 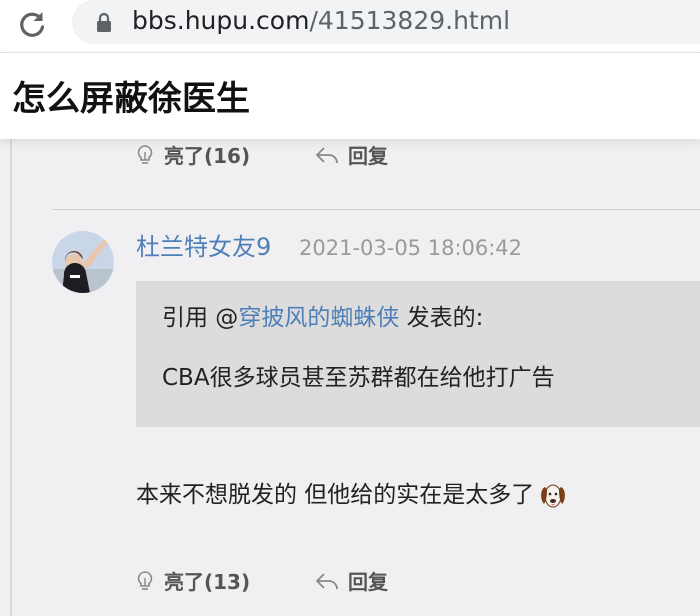 I want to click on post-timestamp: 2021-03-05 18:06:42, so click(x=411, y=248).